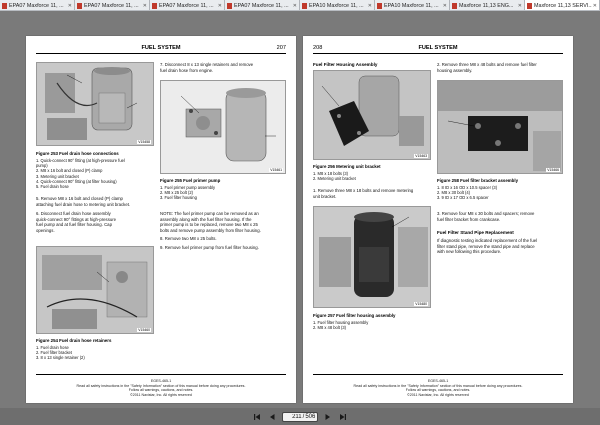 This screenshot has width=600, height=425. I want to click on page-header: 208 FUEL SYSTEM, so click(438, 49).